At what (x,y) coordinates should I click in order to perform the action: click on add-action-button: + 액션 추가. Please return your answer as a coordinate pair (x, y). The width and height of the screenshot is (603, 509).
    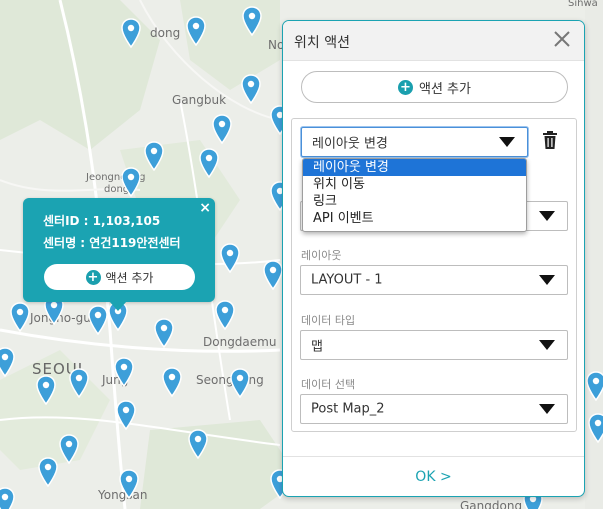
    Looking at the image, I should click on (434, 87).